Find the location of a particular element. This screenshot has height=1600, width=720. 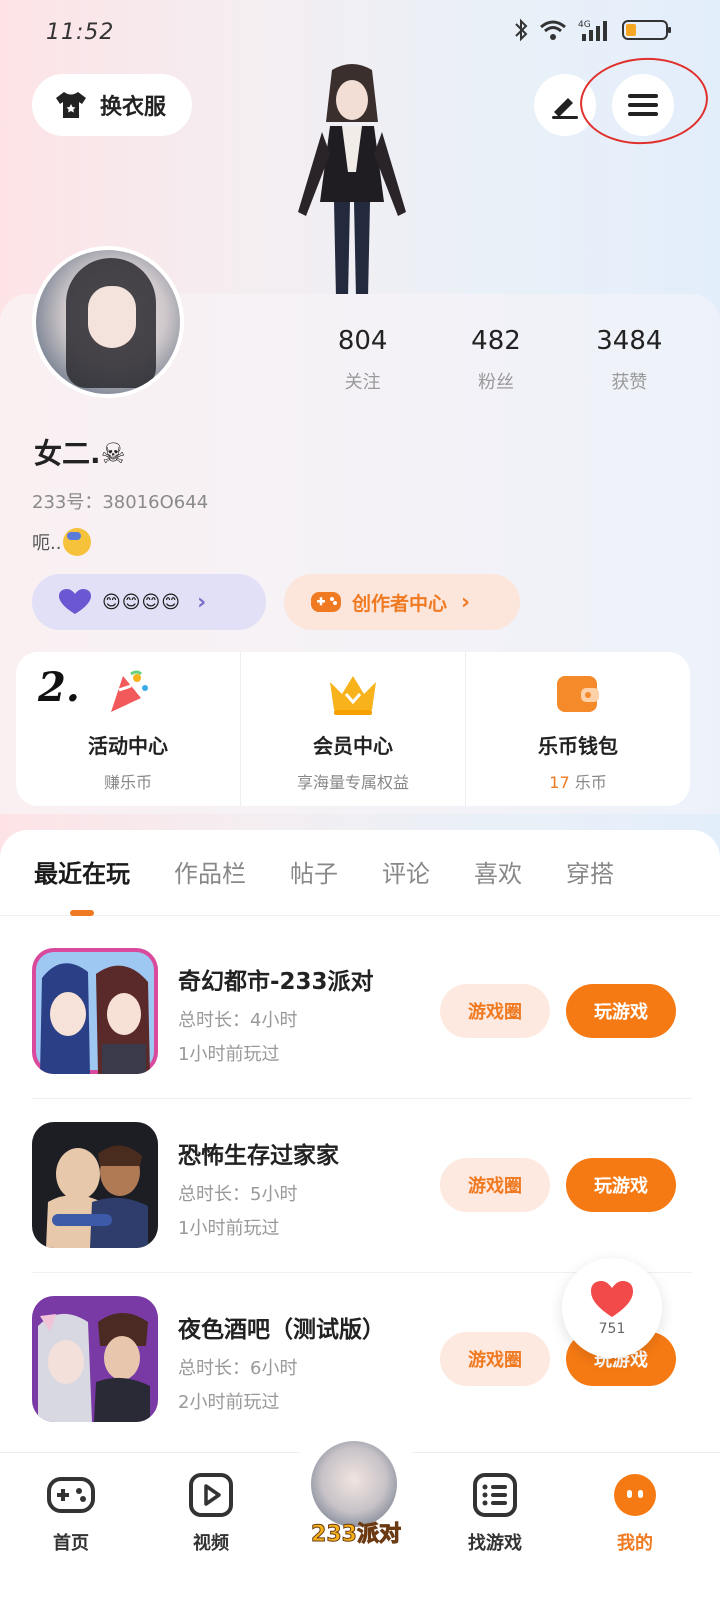

like-count: 751 is located at coordinates (612, 1329).